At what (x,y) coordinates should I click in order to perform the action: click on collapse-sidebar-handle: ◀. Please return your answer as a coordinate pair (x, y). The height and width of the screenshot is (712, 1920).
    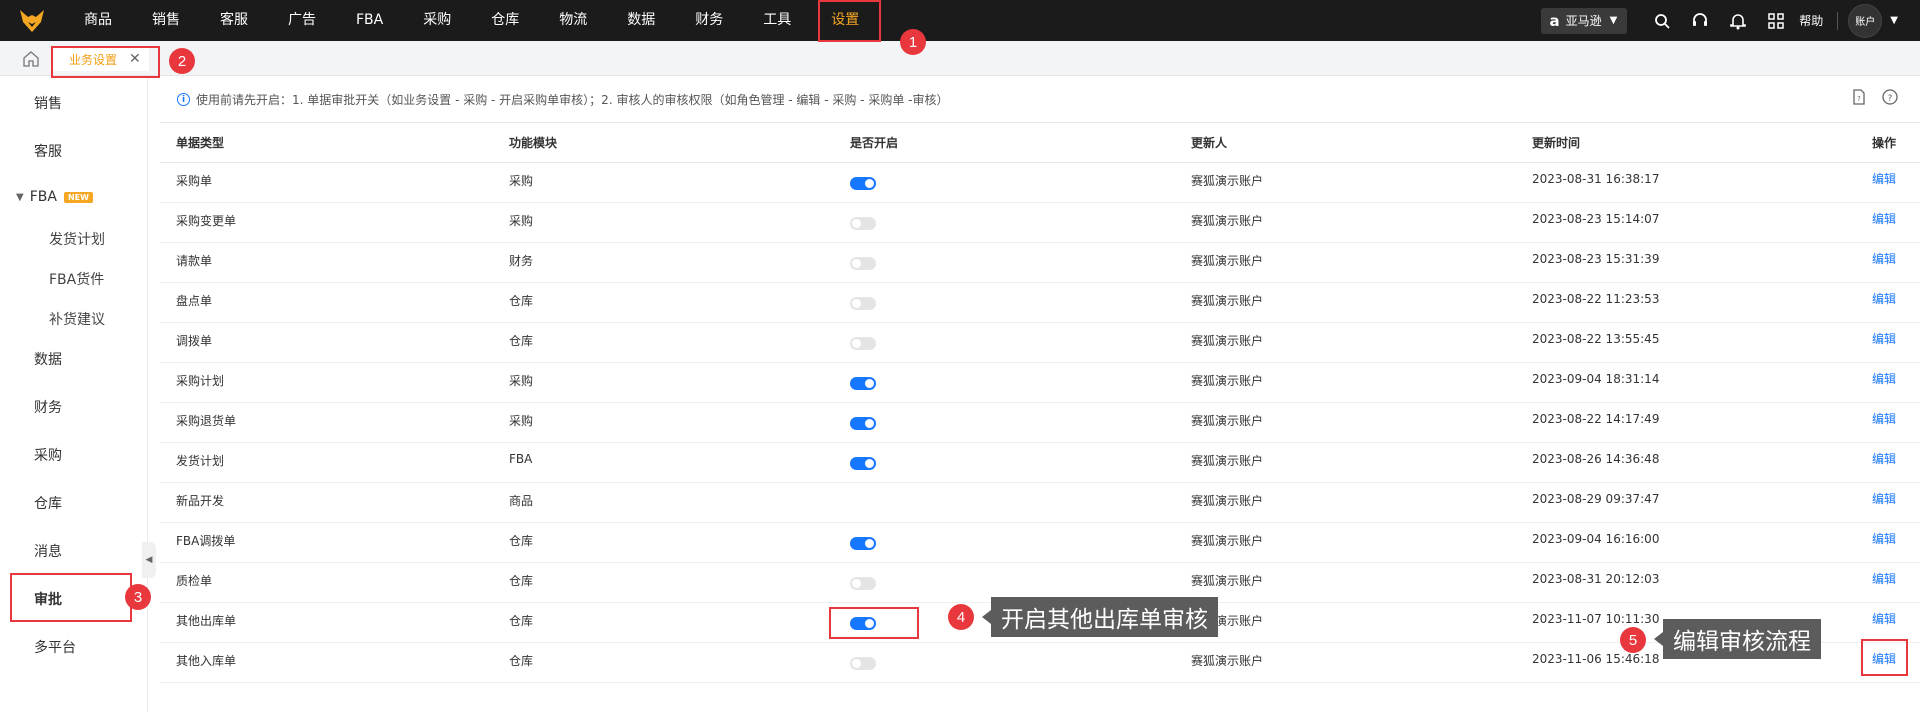
    Looking at the image, I should click on (149, 560).